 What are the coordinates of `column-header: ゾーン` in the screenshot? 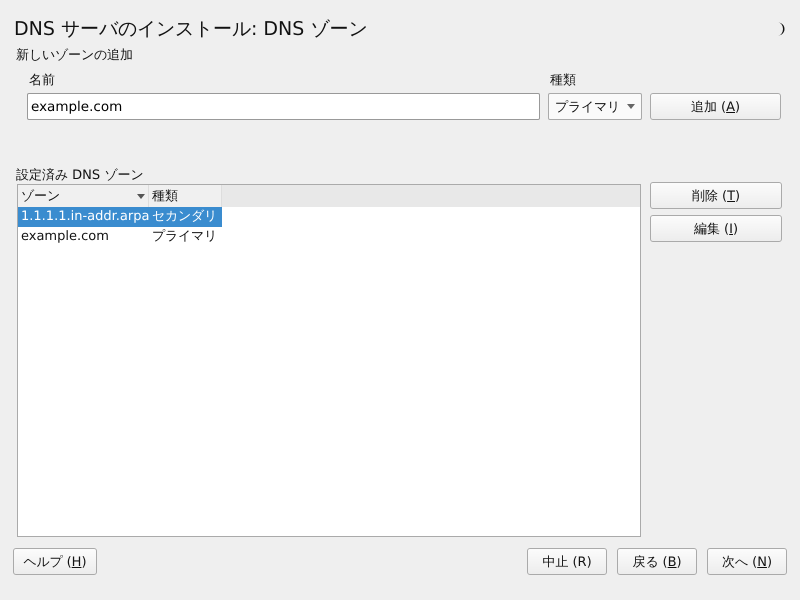 It's located at (83, 196).